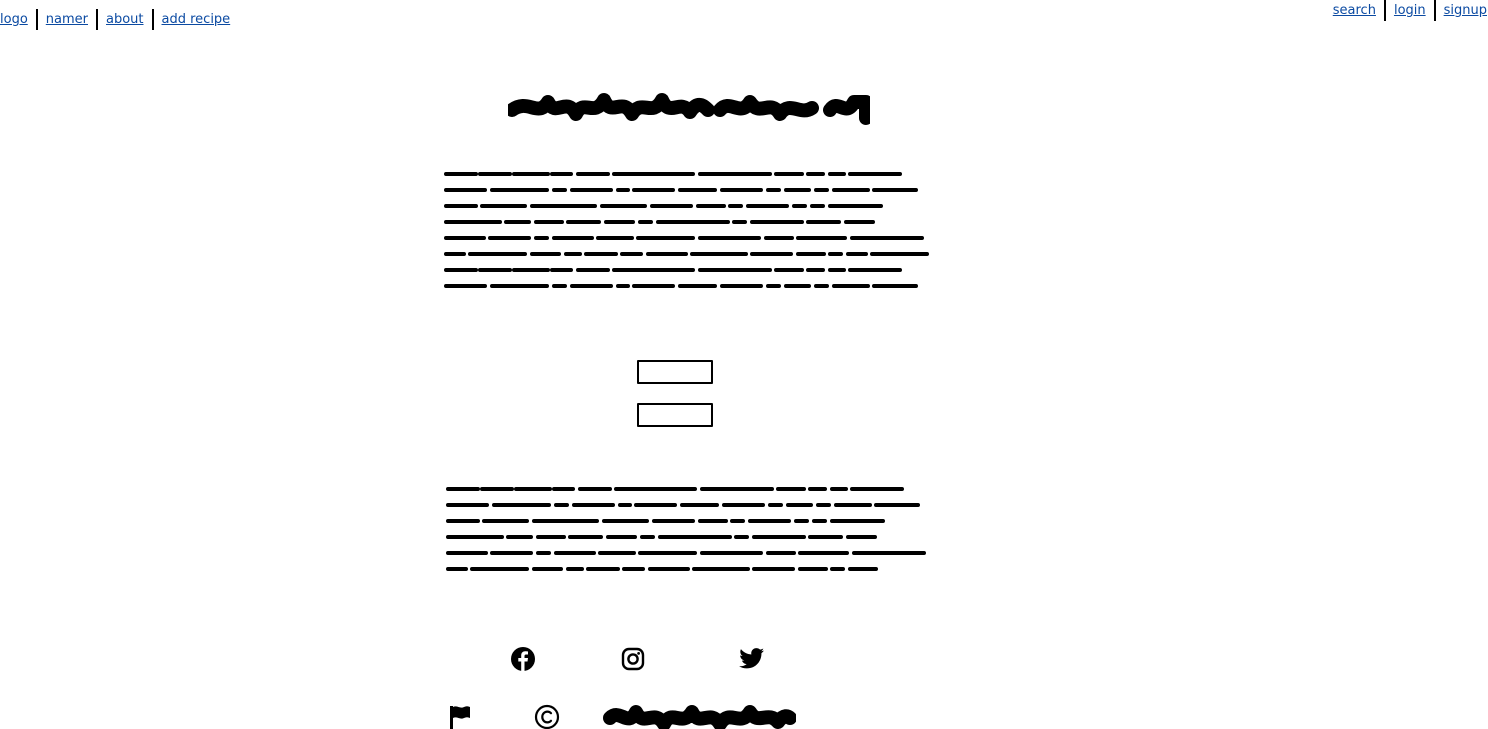 The image size is (1488, 729). I want to click on nav-link-about: about, so click(125, 19).